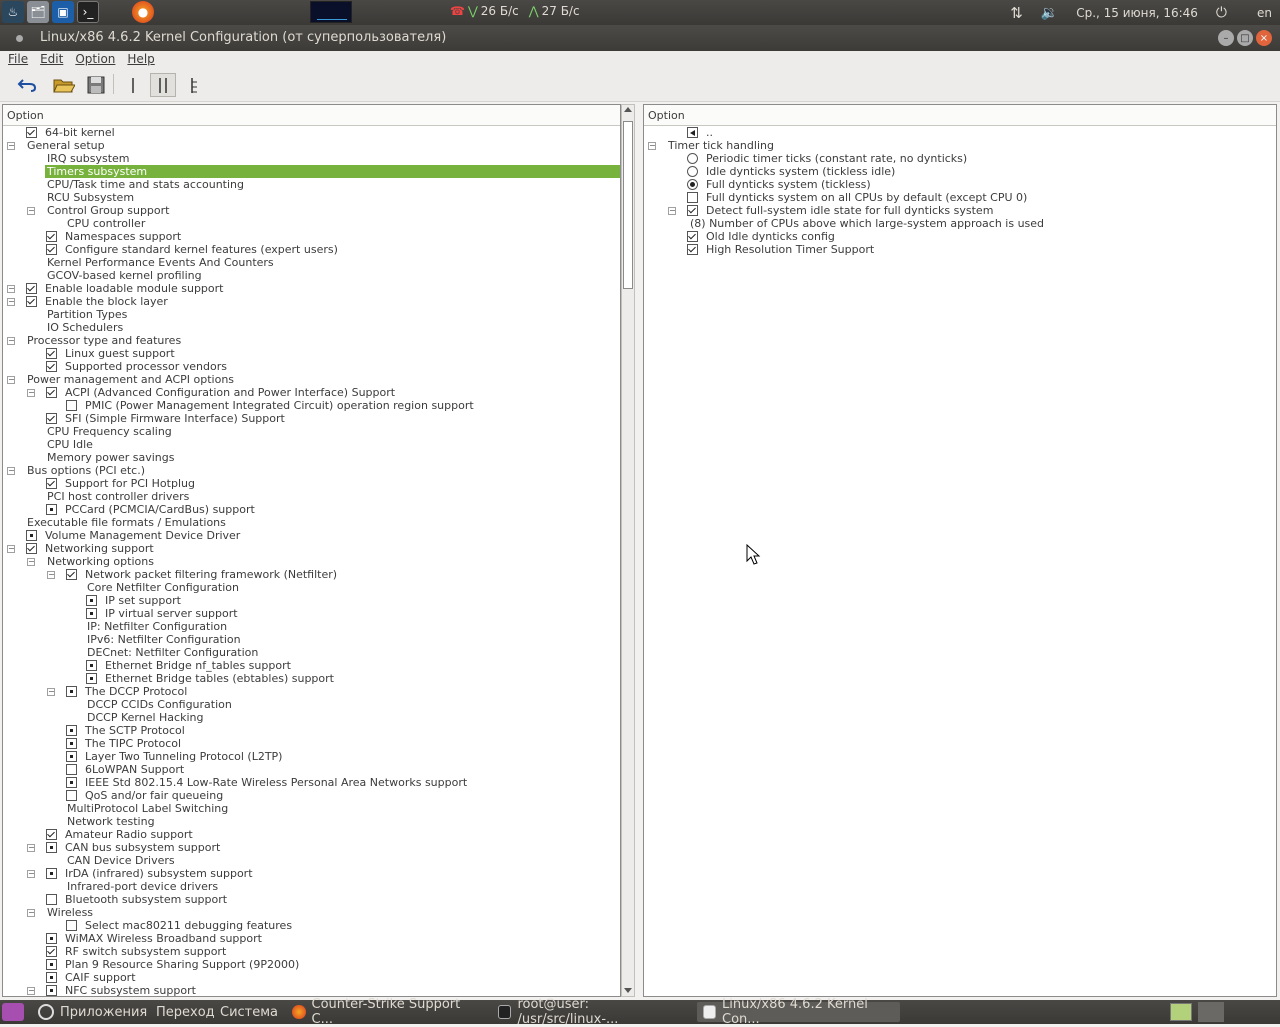 Image resolution: width=1280 pixels, height=1027 pixels. Describe the element at coordinates (311, 990) in the screenshot. I see `tree-row: − NFC subsystem support` at that location.